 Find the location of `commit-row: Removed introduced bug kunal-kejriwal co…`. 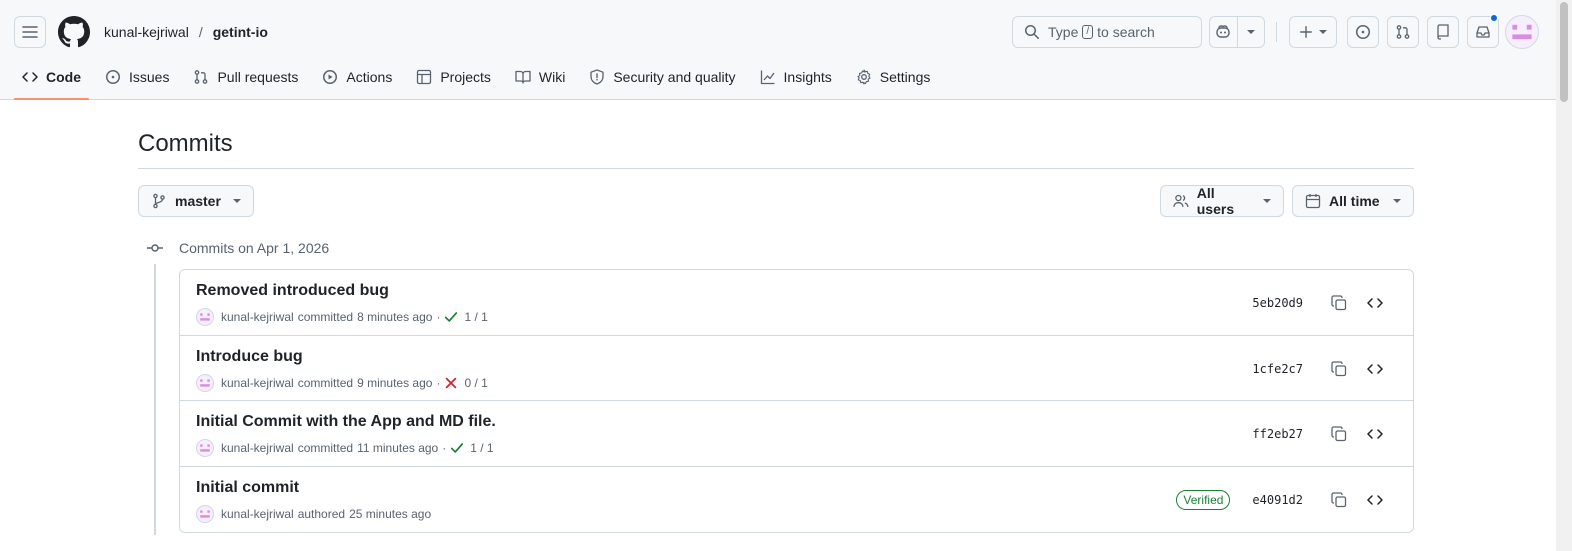

commit-row: Removed introduced bug kunal-kejriwal co… is located at coordinates (796, 303).